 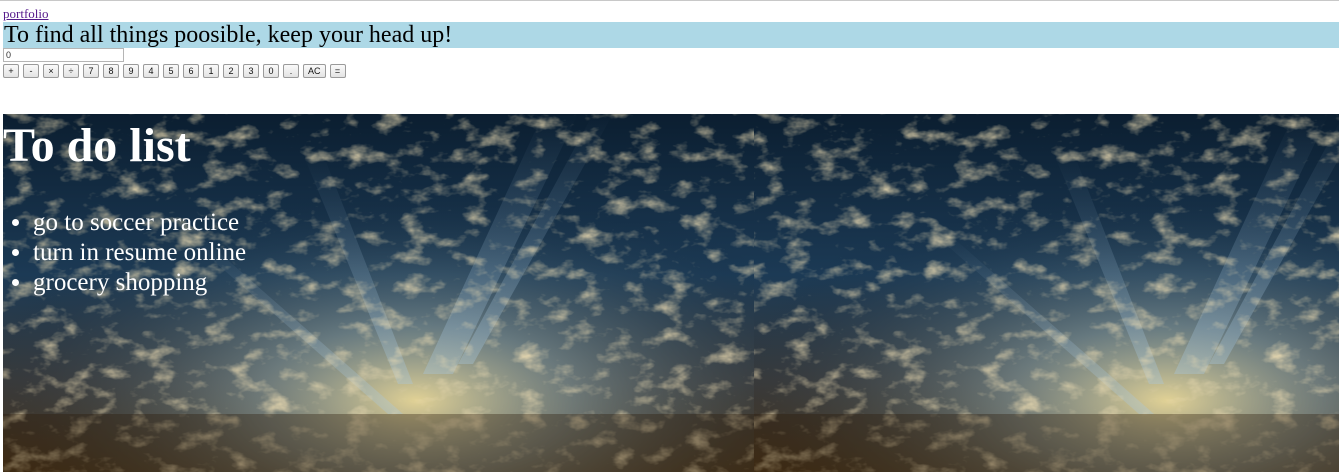 What do you see at coordinates (139, 253) in the screenshot?
I see `todo-item: turn in resume online` at bounding box center [139, 253].